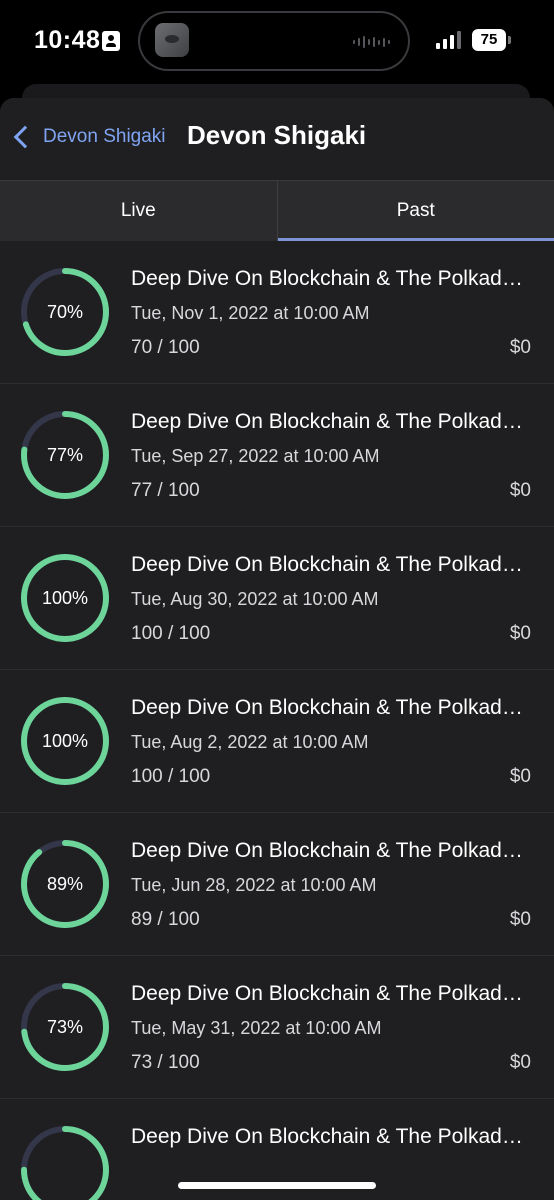 The width and height of the screenshot is (554, 1200). Describe the element at coordinates (256, 1028) in the screenshot. I see `event-date: Tue, May 31, 2022 at 10:00 AM` at that location.